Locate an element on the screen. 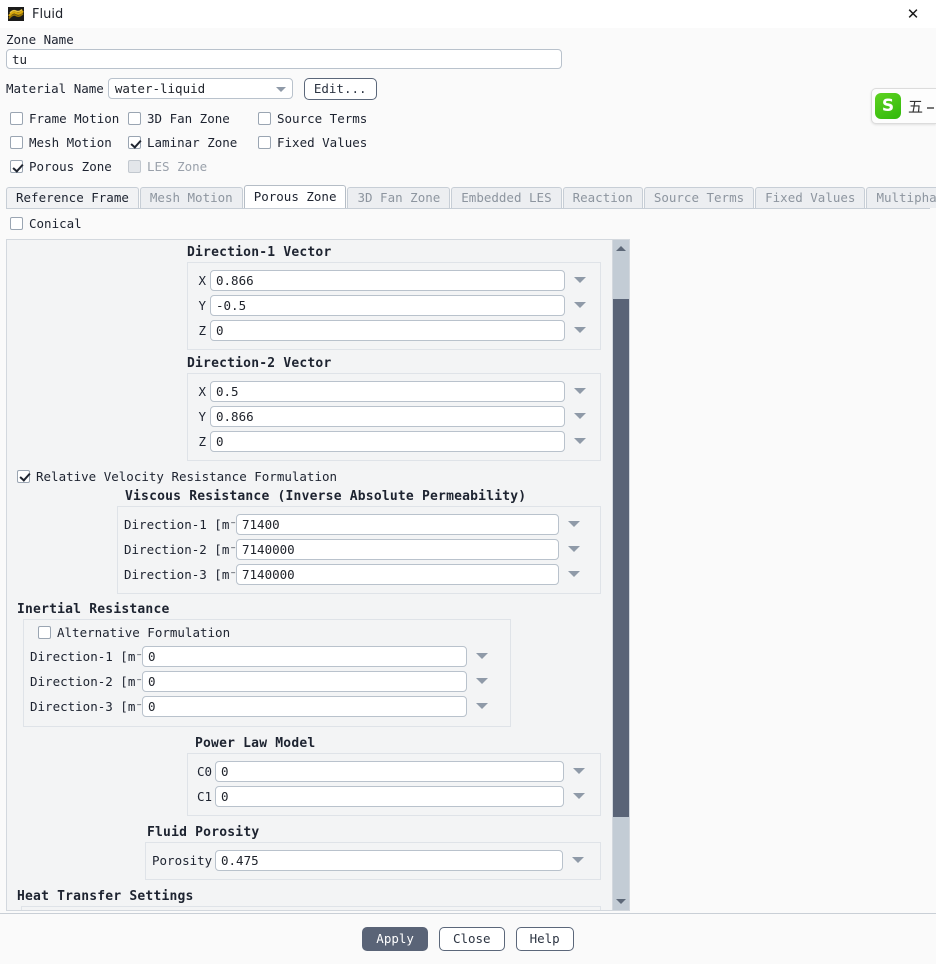  checkbox-label: Alternative Formulation is located at coordinates (144, 632).